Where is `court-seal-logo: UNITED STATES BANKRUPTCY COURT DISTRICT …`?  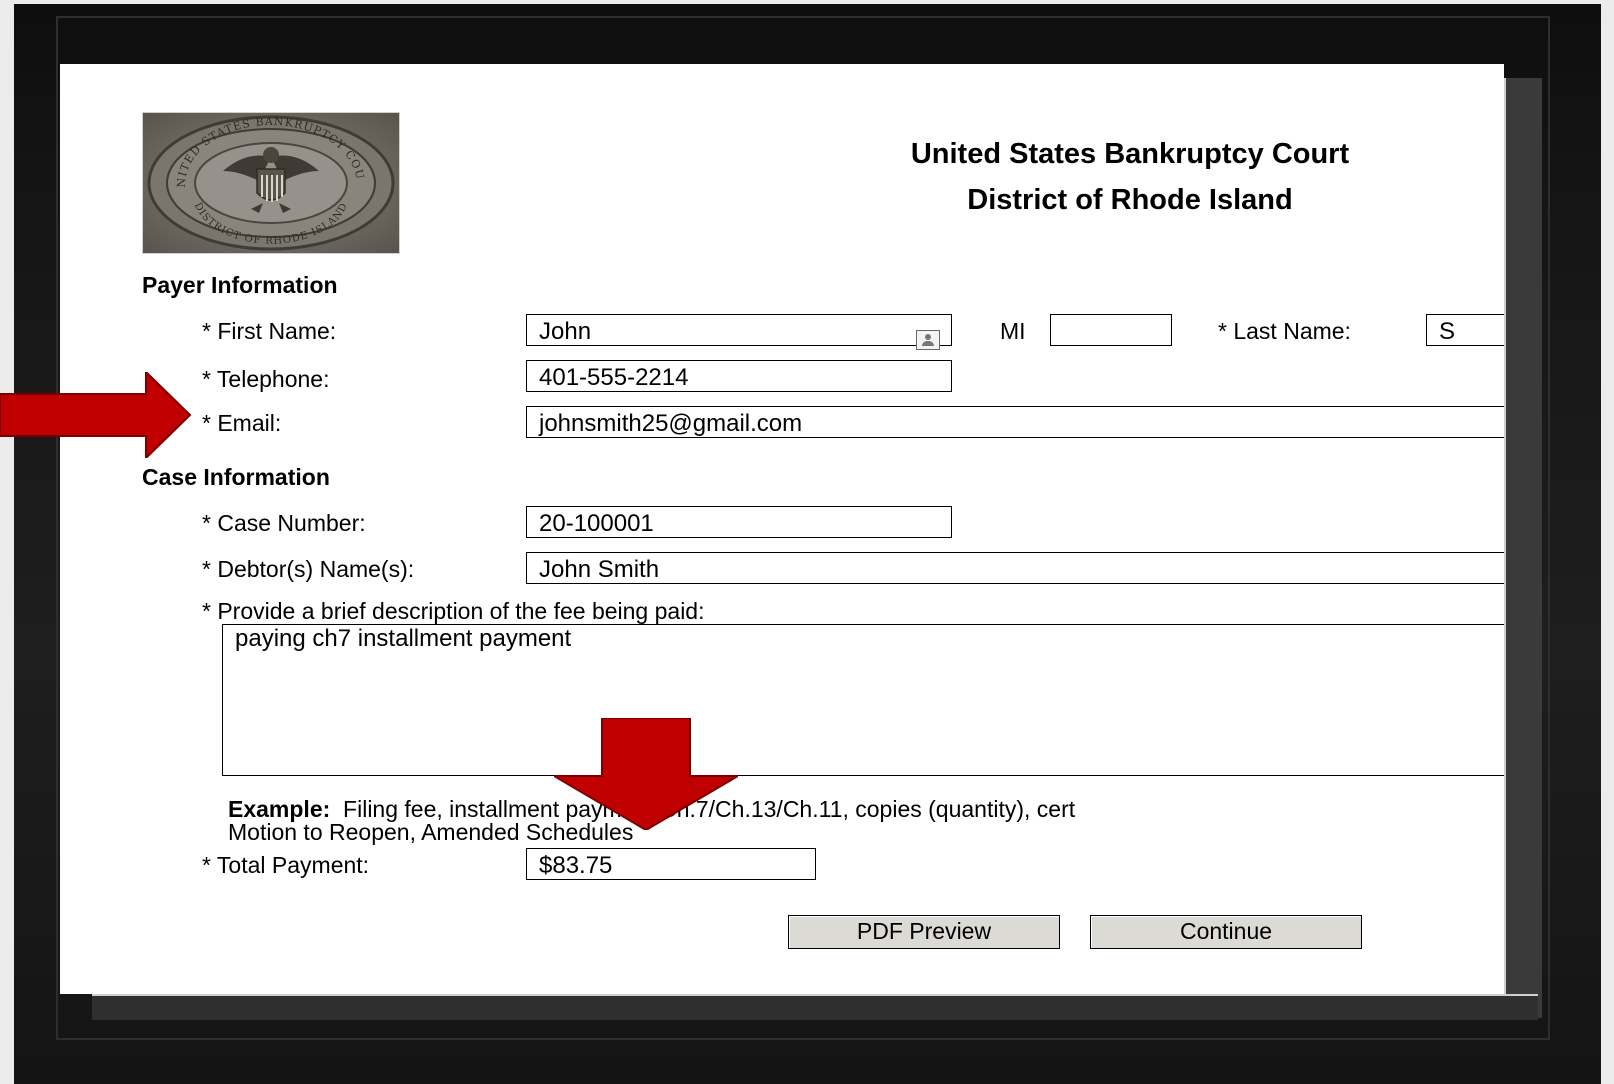
court-seal-logo: UNITED STATES BANKRUPTCY COURT DISTRICT … is located at coordinates (271, 183).